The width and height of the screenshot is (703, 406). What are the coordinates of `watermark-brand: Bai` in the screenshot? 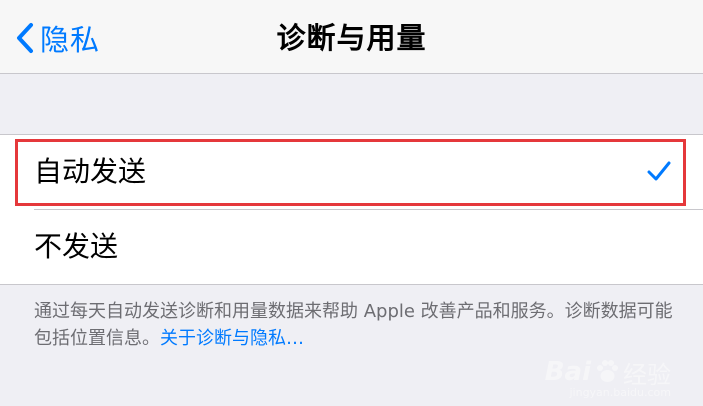 It's located at (567, 372).